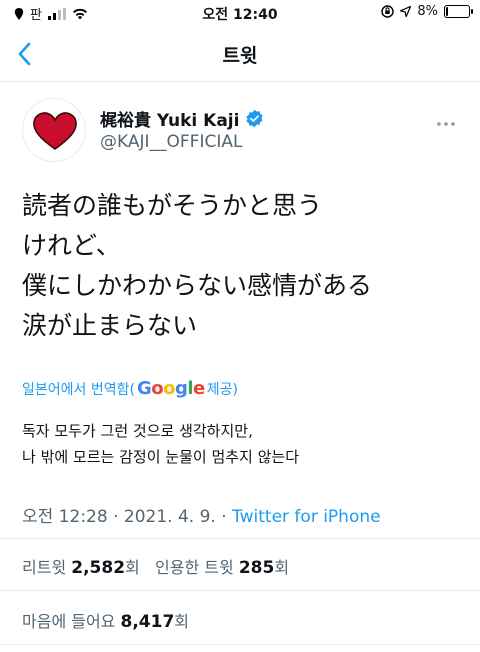  Describe the element at coordinates (71, 245) in the screenshot. I see `tweet-text-line: けれど、` at that location.